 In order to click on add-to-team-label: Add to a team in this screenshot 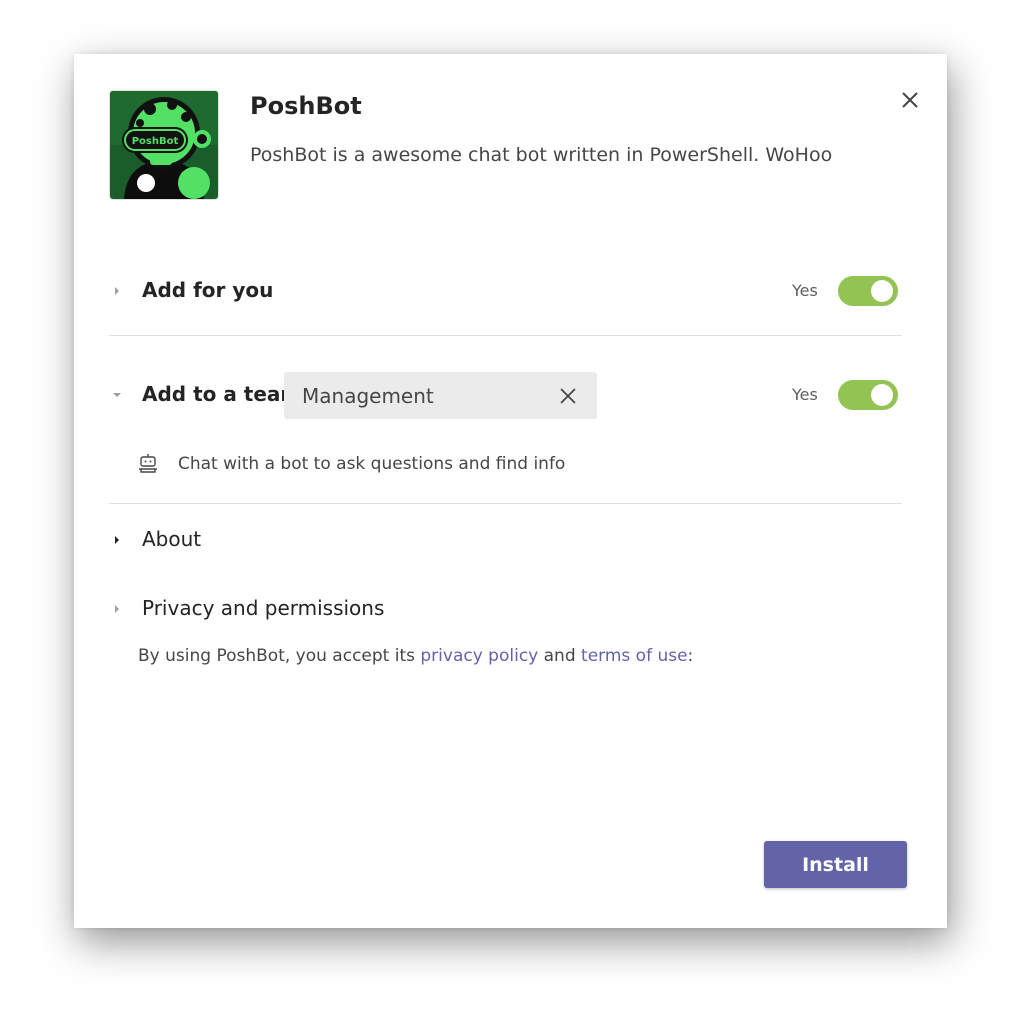, I will do `click(221, 394)`.